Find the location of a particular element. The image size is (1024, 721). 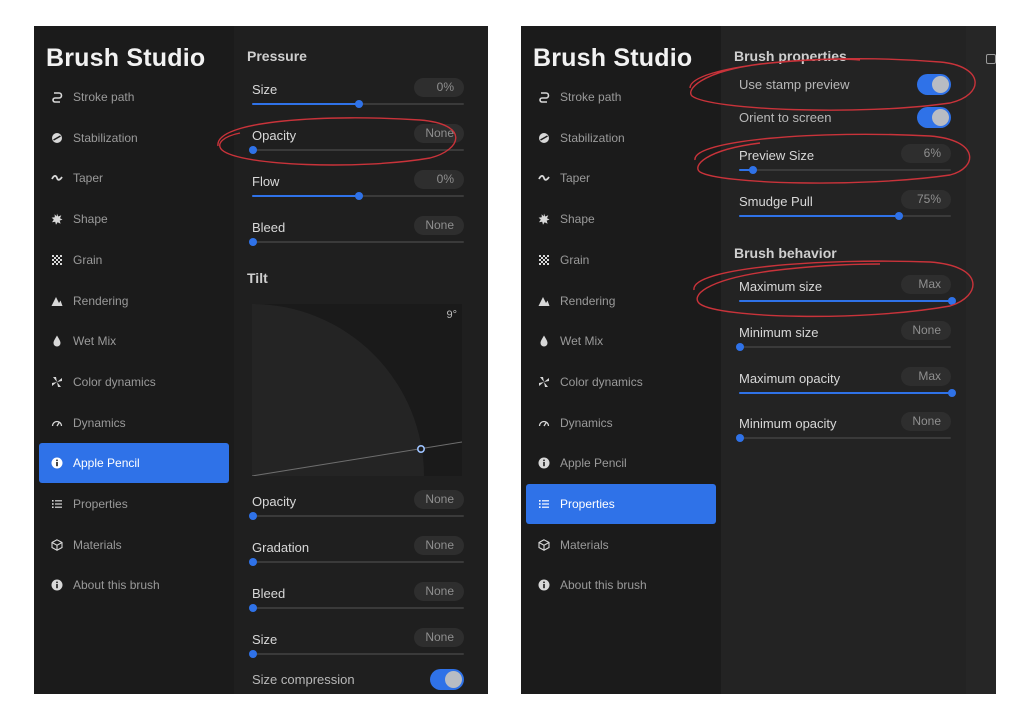

minimum-size-row: Minimum size None is located at coordinates (843, 339).